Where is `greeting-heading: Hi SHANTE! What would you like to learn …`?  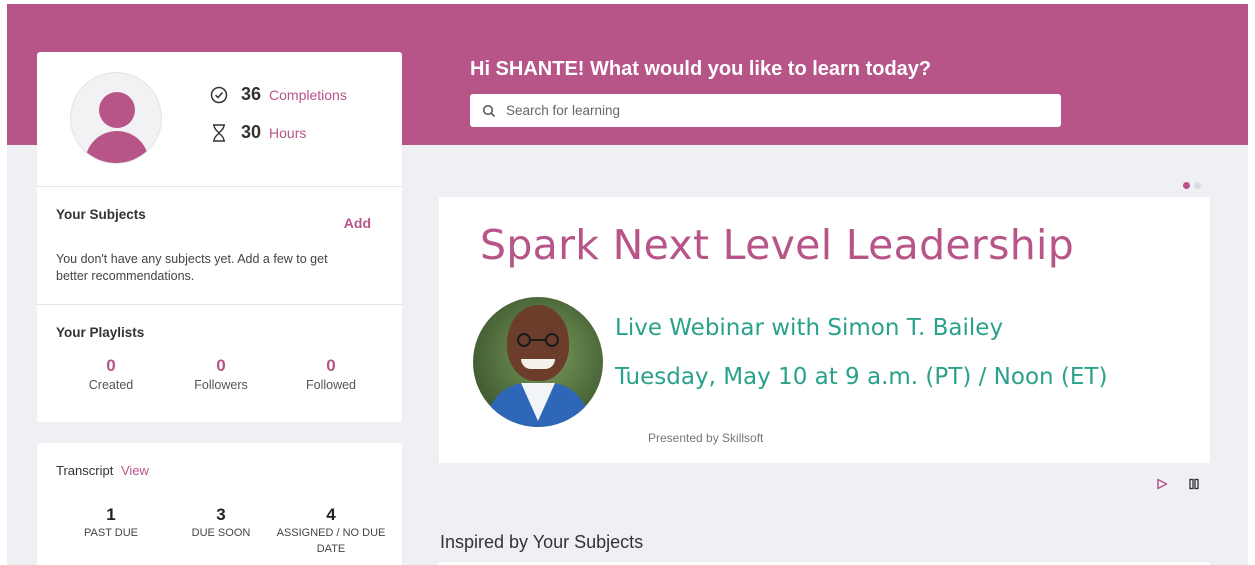 greeting-heading: Hi SHANTE! What would you like to learn … is located at coordinates (701, 69).